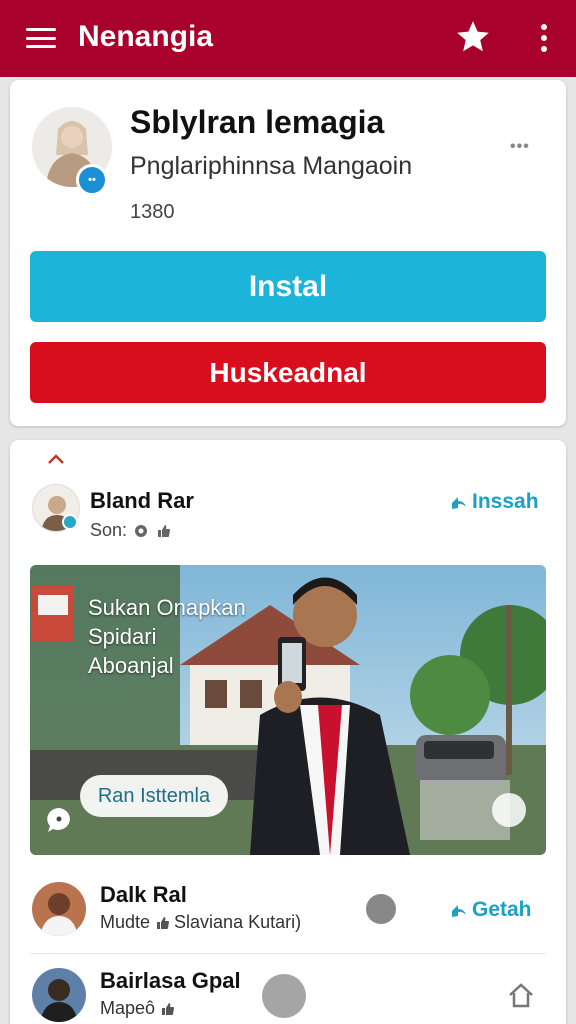 This screenshot has width=576, height=1024. Describe the element at coordinates (288, 38) in the screenshot. I see `app-bar: Nenangia` at that location.